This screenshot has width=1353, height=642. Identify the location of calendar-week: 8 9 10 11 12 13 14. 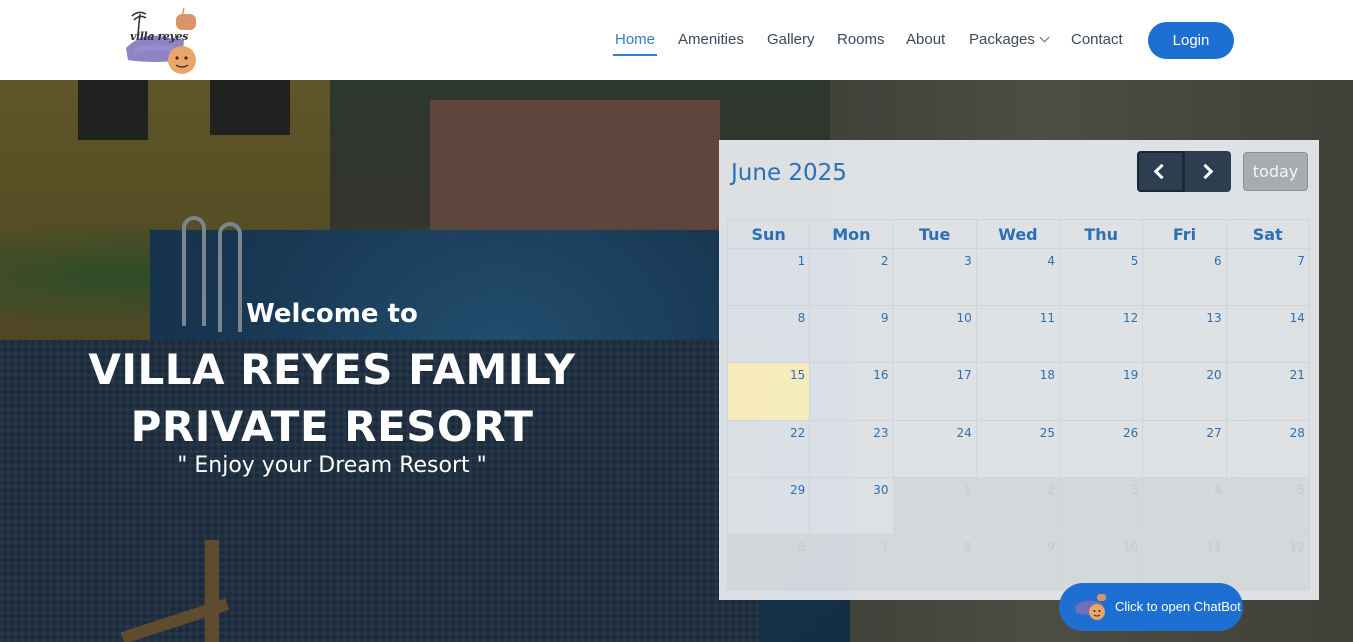
(1018, 334).